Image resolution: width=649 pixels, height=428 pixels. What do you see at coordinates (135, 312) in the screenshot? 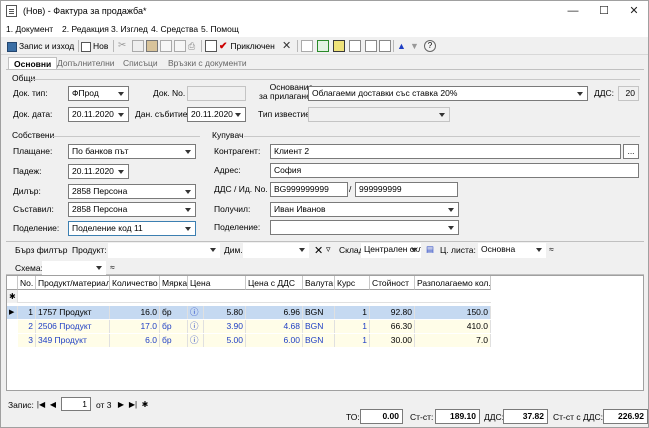
I see `cell-qty: 16.0` at bounding box center [135, 312].